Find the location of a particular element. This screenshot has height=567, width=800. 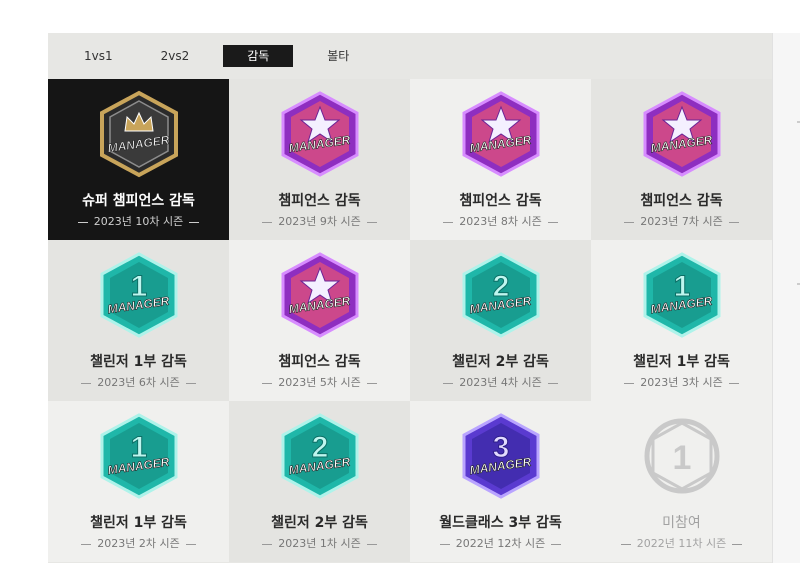

season-card: 1 MANAGER 챌린저 1부 감독 2023년 2차 시즌 is located at coordinates (138, 481).